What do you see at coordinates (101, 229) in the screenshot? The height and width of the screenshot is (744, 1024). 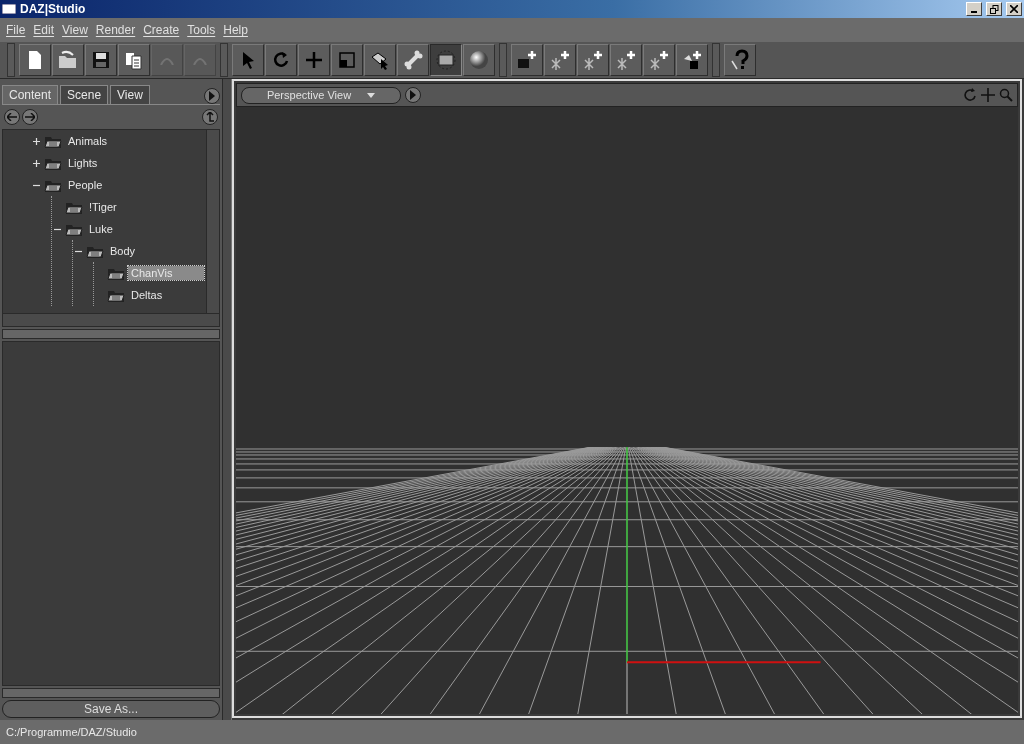 I see `tree-item: Luke` at bounding box center [101, 229].